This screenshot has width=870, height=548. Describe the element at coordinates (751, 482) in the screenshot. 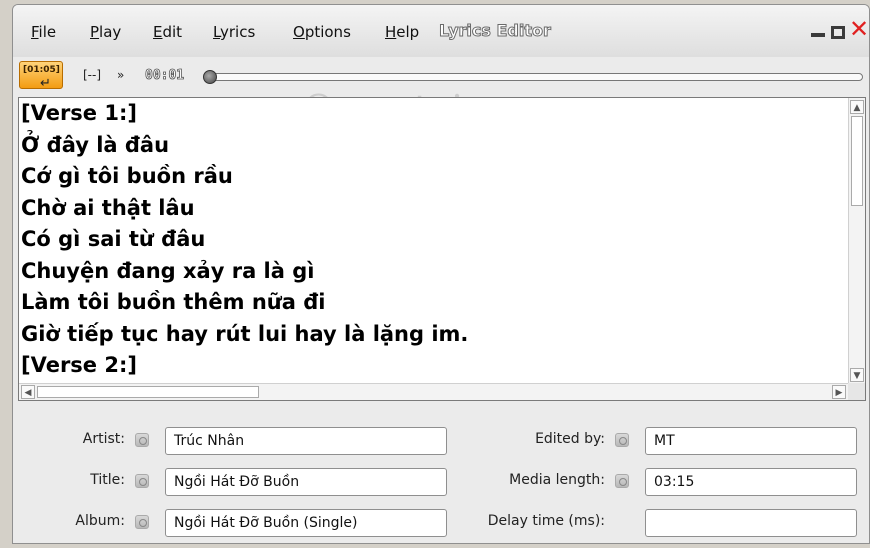

I see `media-length-field: 03:15` at that location.